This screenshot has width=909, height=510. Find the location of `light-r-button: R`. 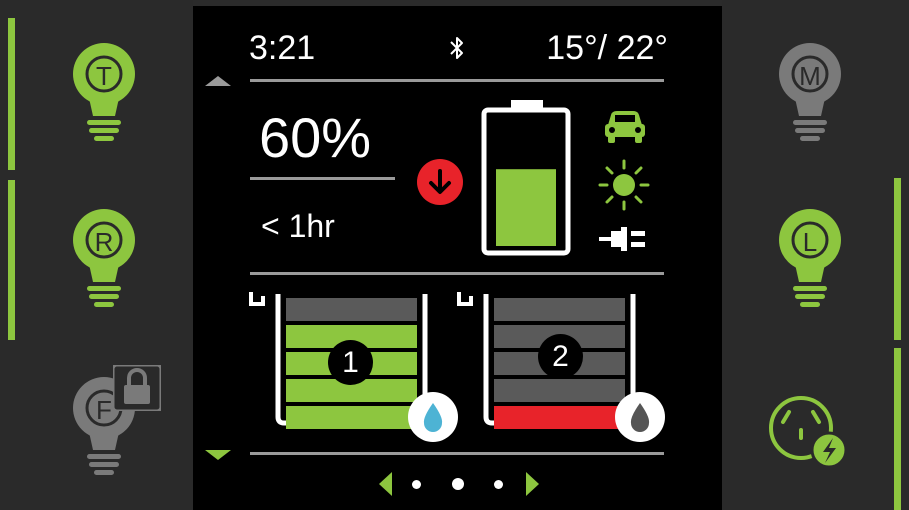

light-r-button: R is located at coordinates (109, 257).